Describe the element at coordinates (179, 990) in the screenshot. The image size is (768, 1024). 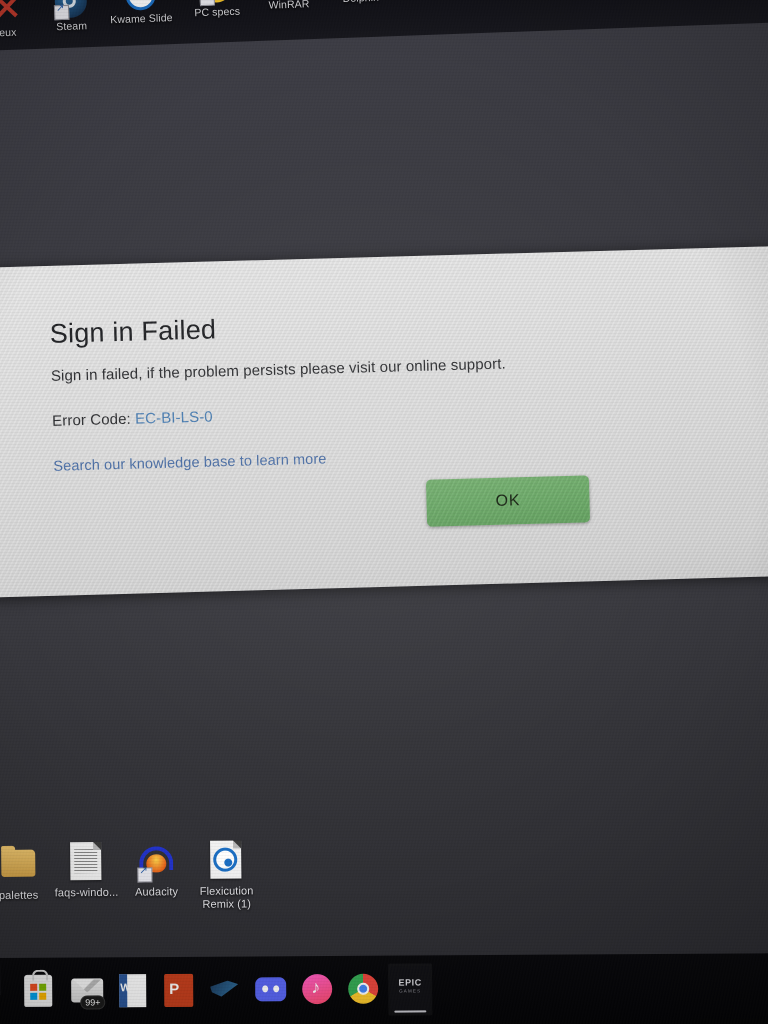
I see `taskbar-item-powerpoint` at that location.